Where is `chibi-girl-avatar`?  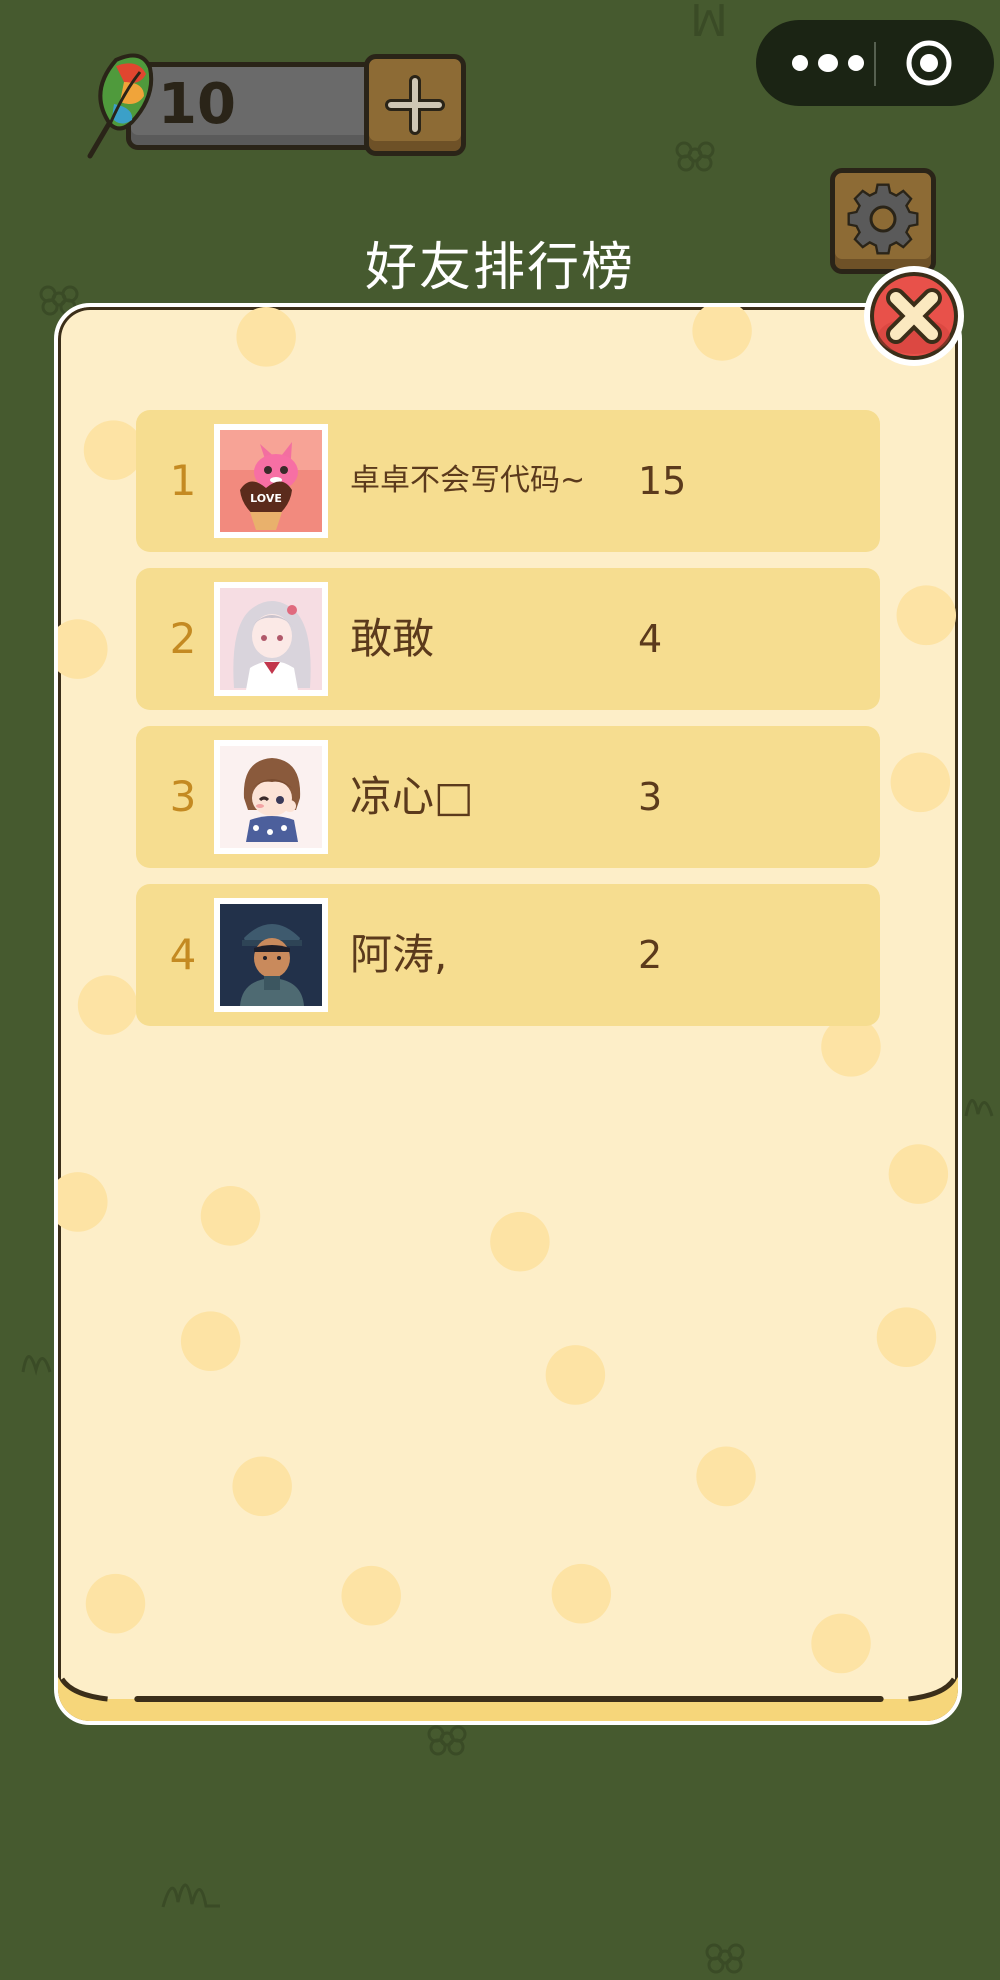 chibi-girl-avatar is located at coordinates (271, 797).